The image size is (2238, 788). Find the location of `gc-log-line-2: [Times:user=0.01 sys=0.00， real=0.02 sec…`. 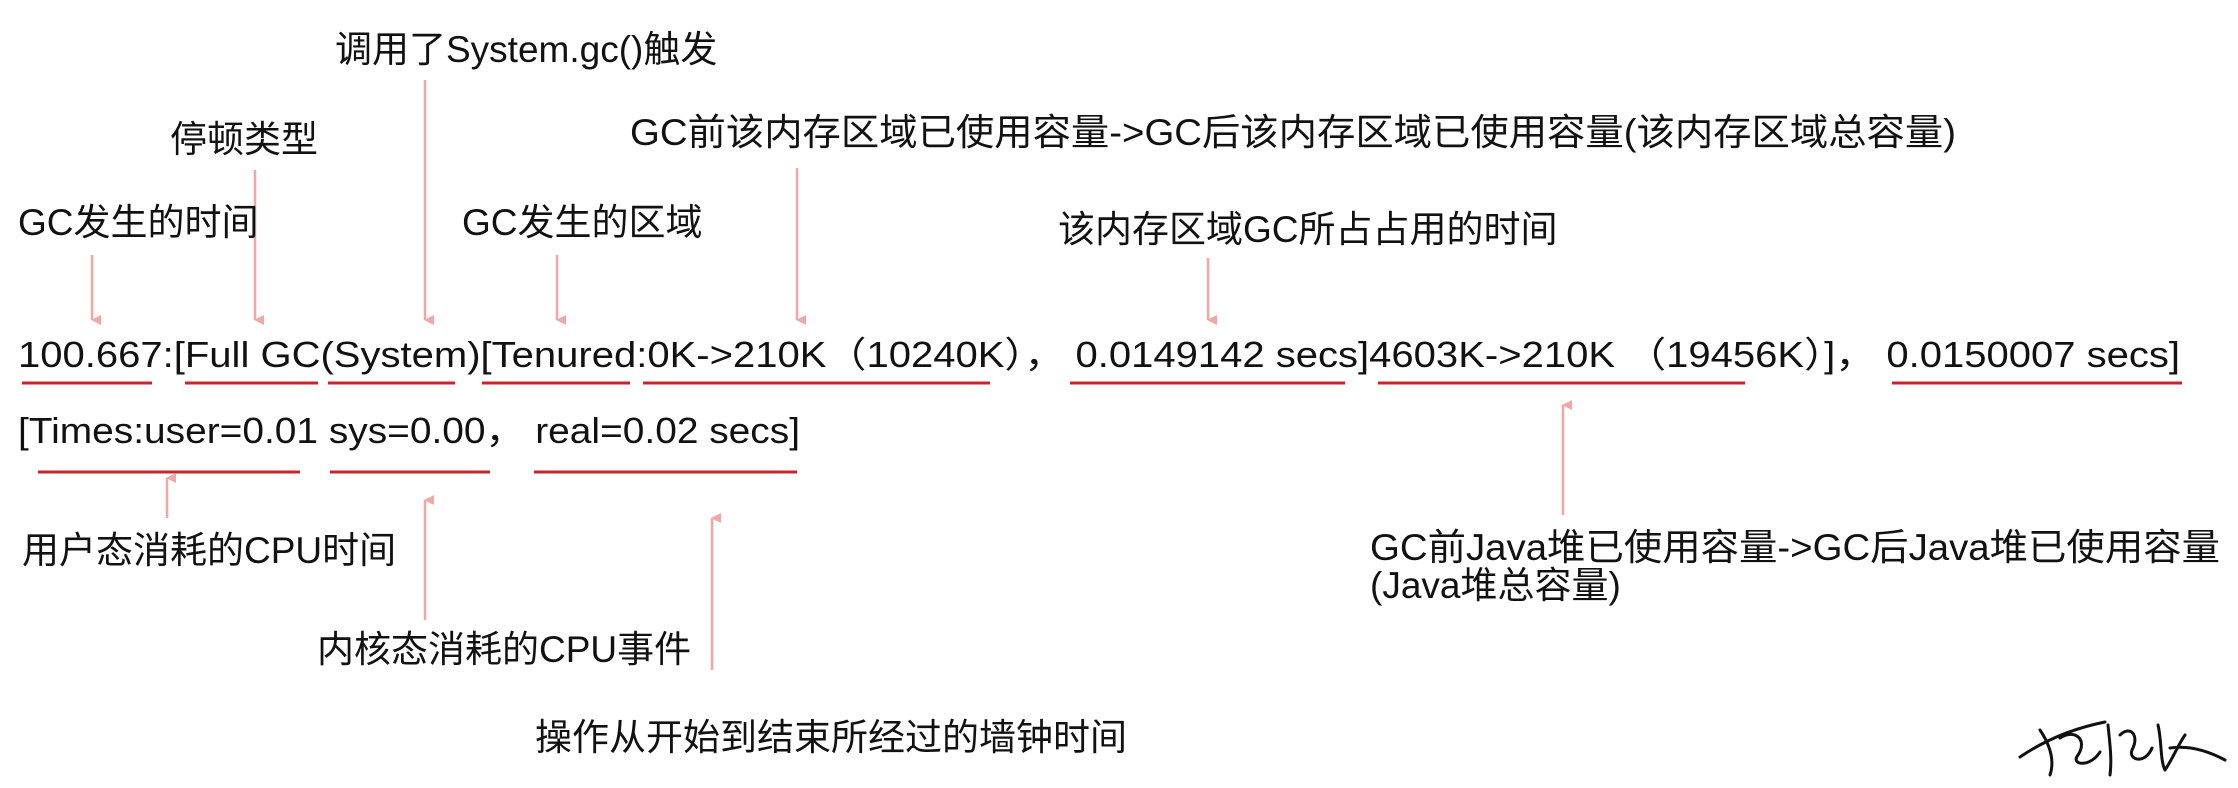

gc-log-line-2: [Times:user=0.01 sys=0.00， real=0.02 sec… is located at coordinates (409, 430).